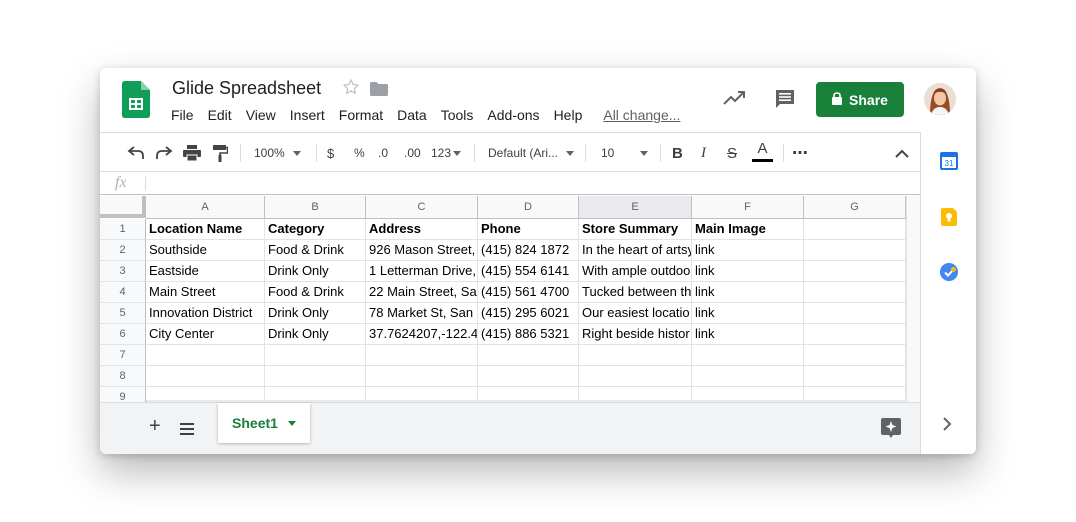 This screenshot has height=522, width=1076. I want to click on menu-view: View, so click(261, 115).